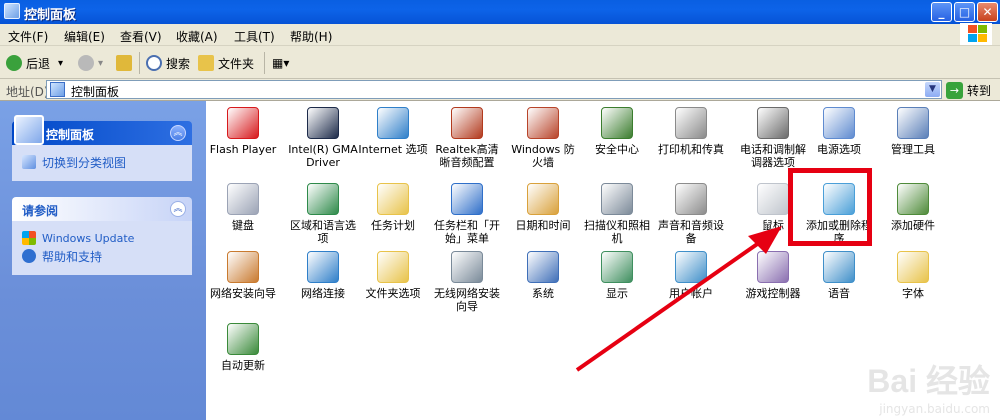 This screenshot has width=1000, height=420. I want to click on watermark-brand: Bai 经验, so click(928, 381).